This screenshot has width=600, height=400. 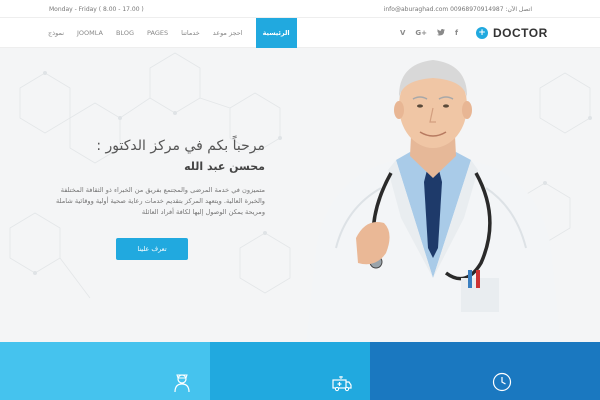 I want to click on nurse-icon, so click(x=182, y=383).